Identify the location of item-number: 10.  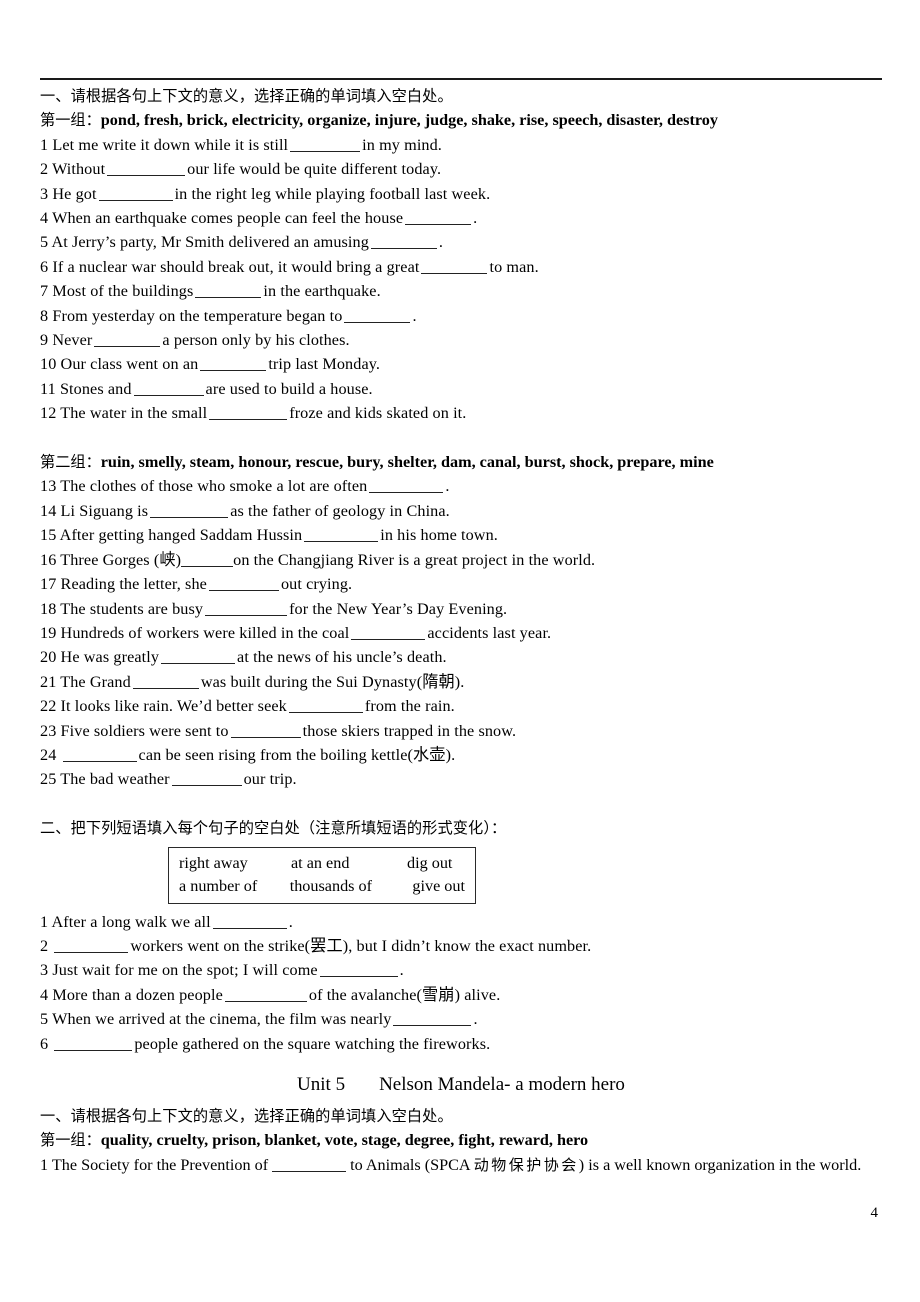
(48, 364).